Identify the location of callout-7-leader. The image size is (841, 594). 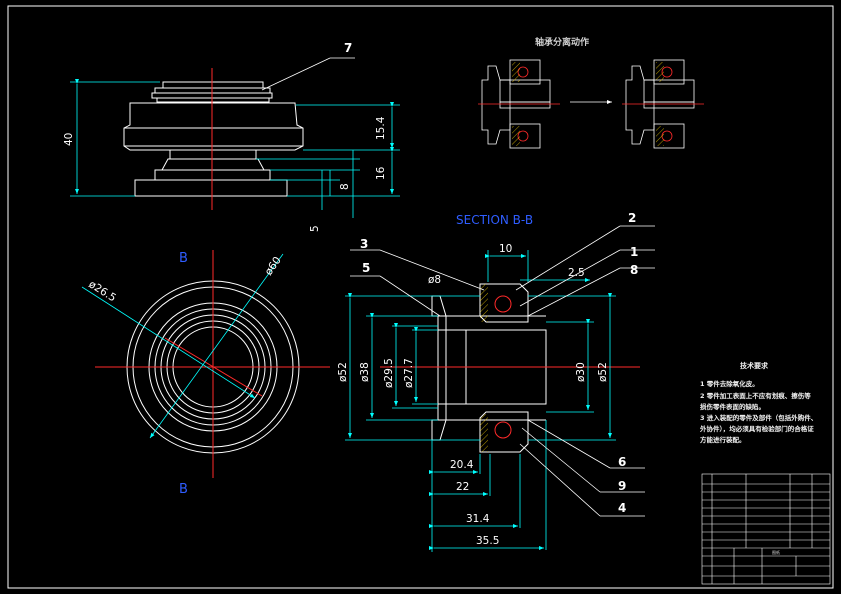
(296, 74).